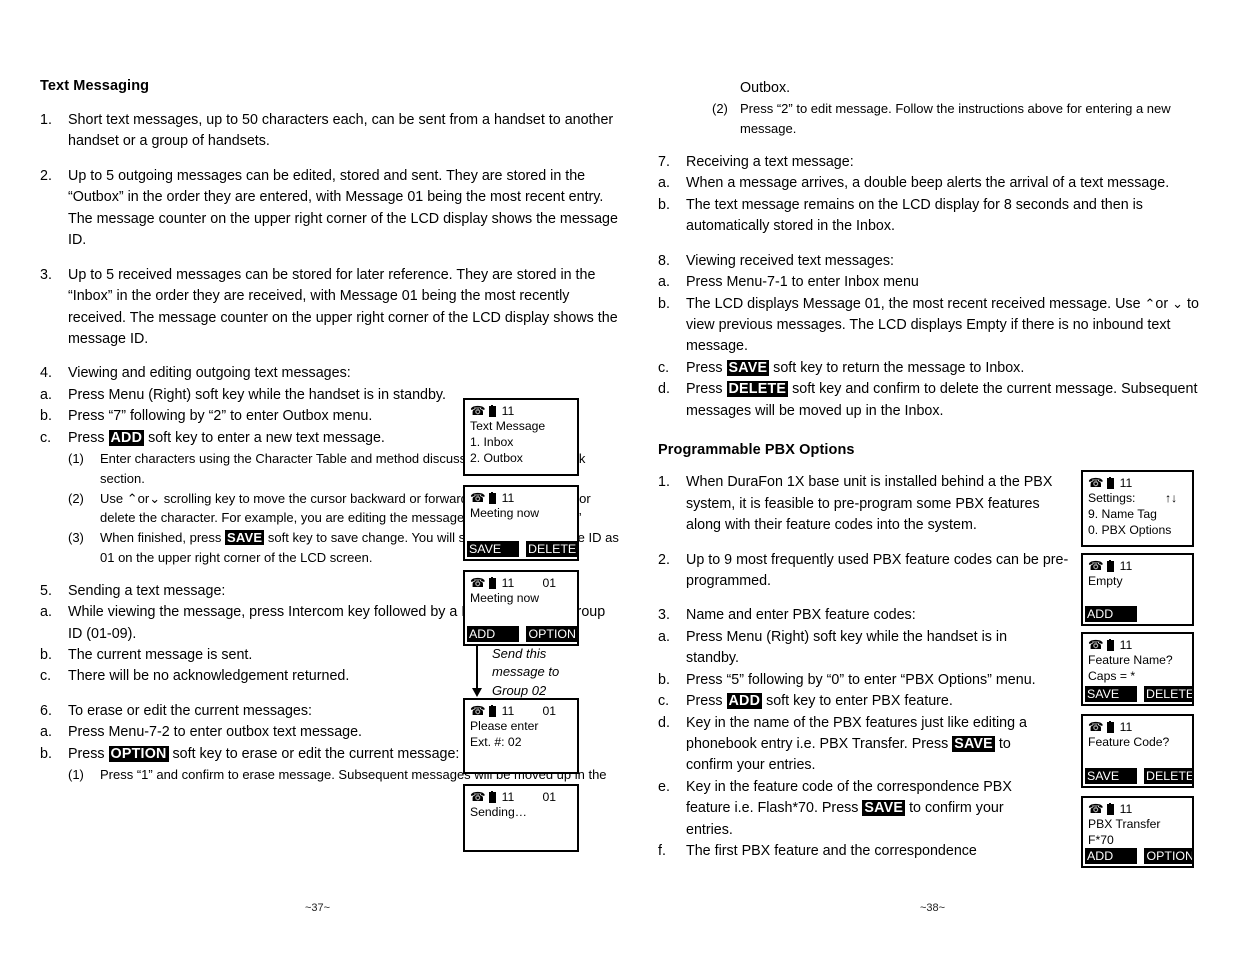 Image resolution: width=1235 pixels, height=954 pixels. Describe the element at coordinates (496, 741) in the screenshot. I see `lcd-line: Ext. #: 02` at that location.